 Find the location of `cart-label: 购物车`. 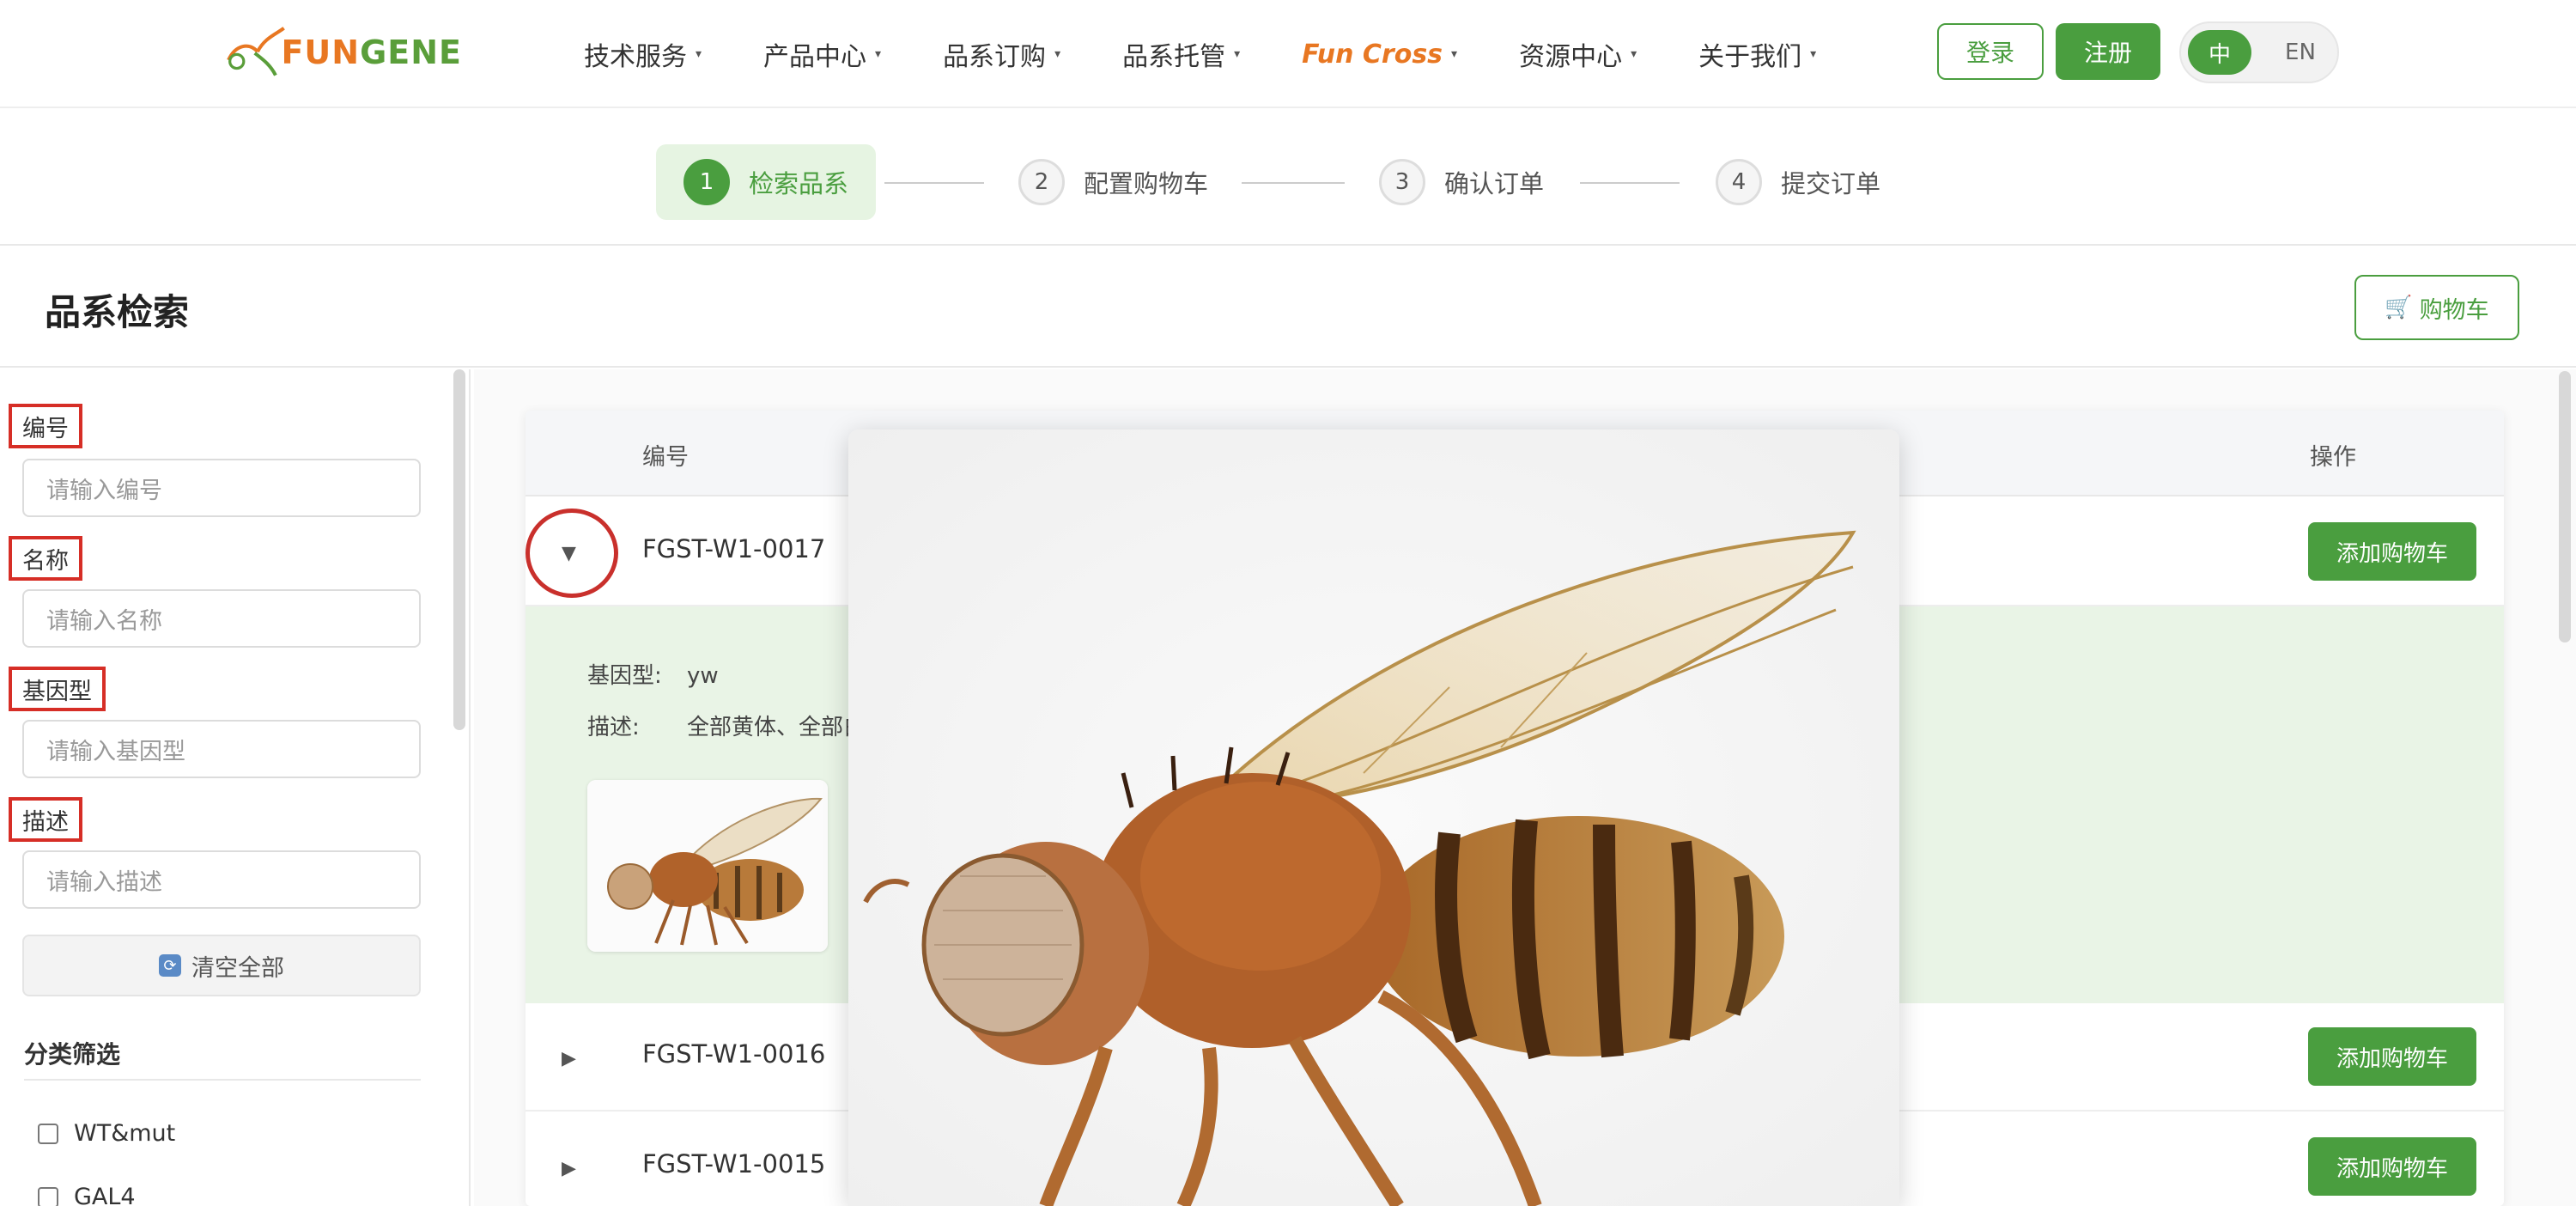

cart-label: 购物车 is located at coordinates (2454, 310).